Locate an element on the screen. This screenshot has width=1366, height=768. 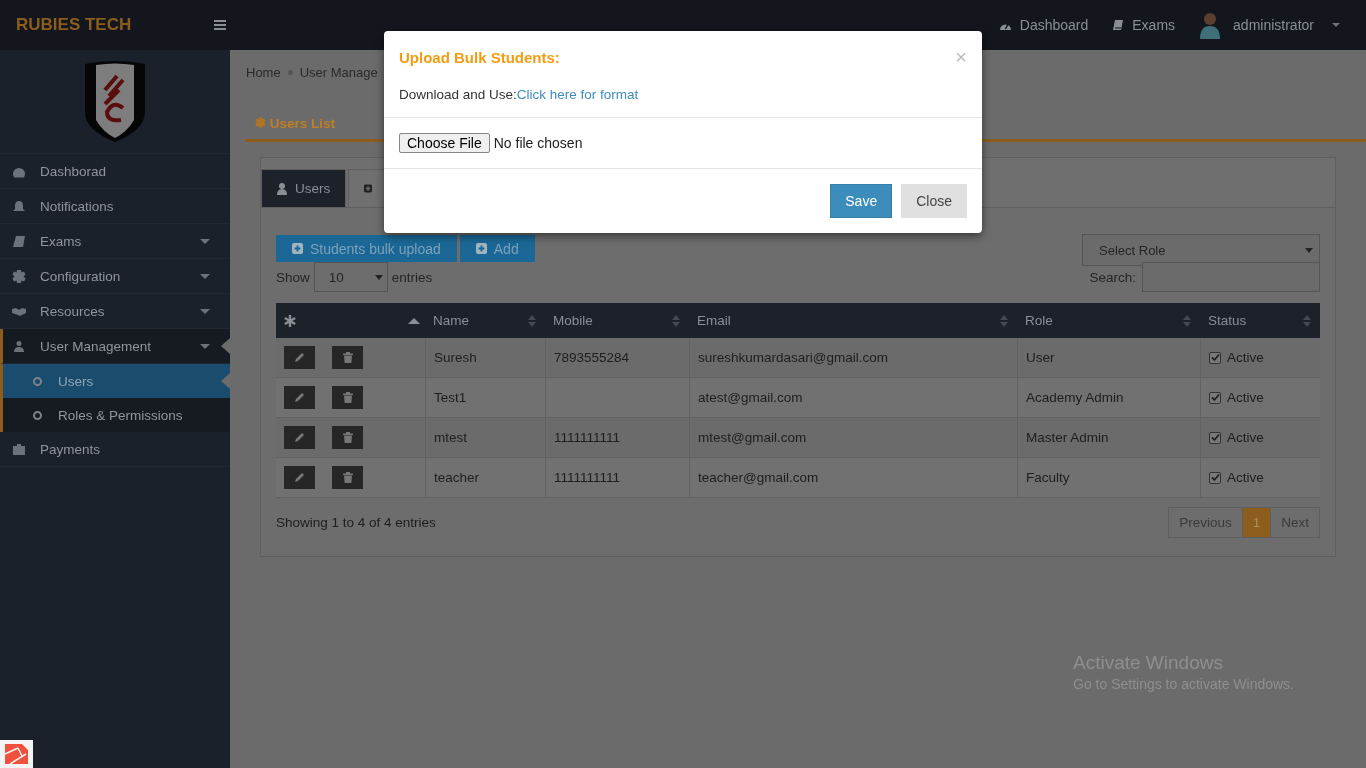
format-link: Click here for format is located at coordinates (577, 94).